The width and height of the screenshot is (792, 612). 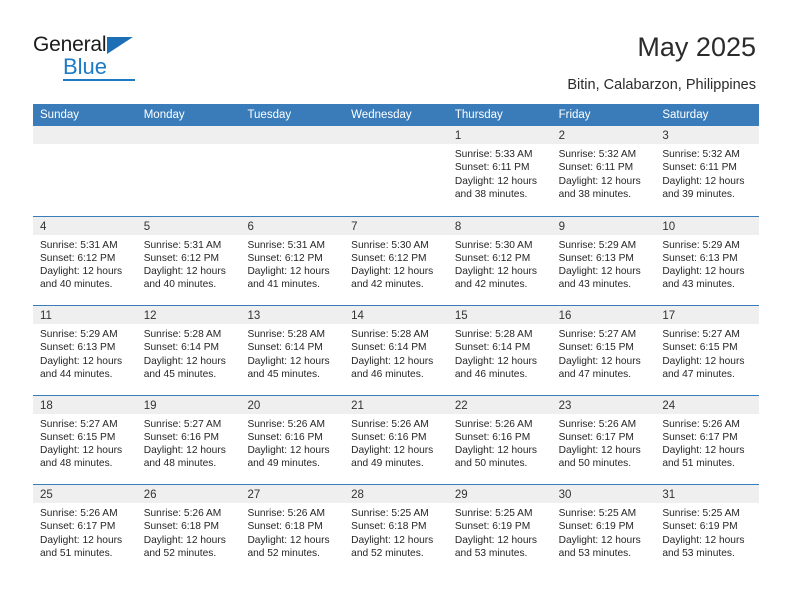 What do you see at coordinates (392, 367) in the screenshot?
I see `daylight-text: Daylight: 12 hours and 46 minutes.` at bounding box center [392, 367].